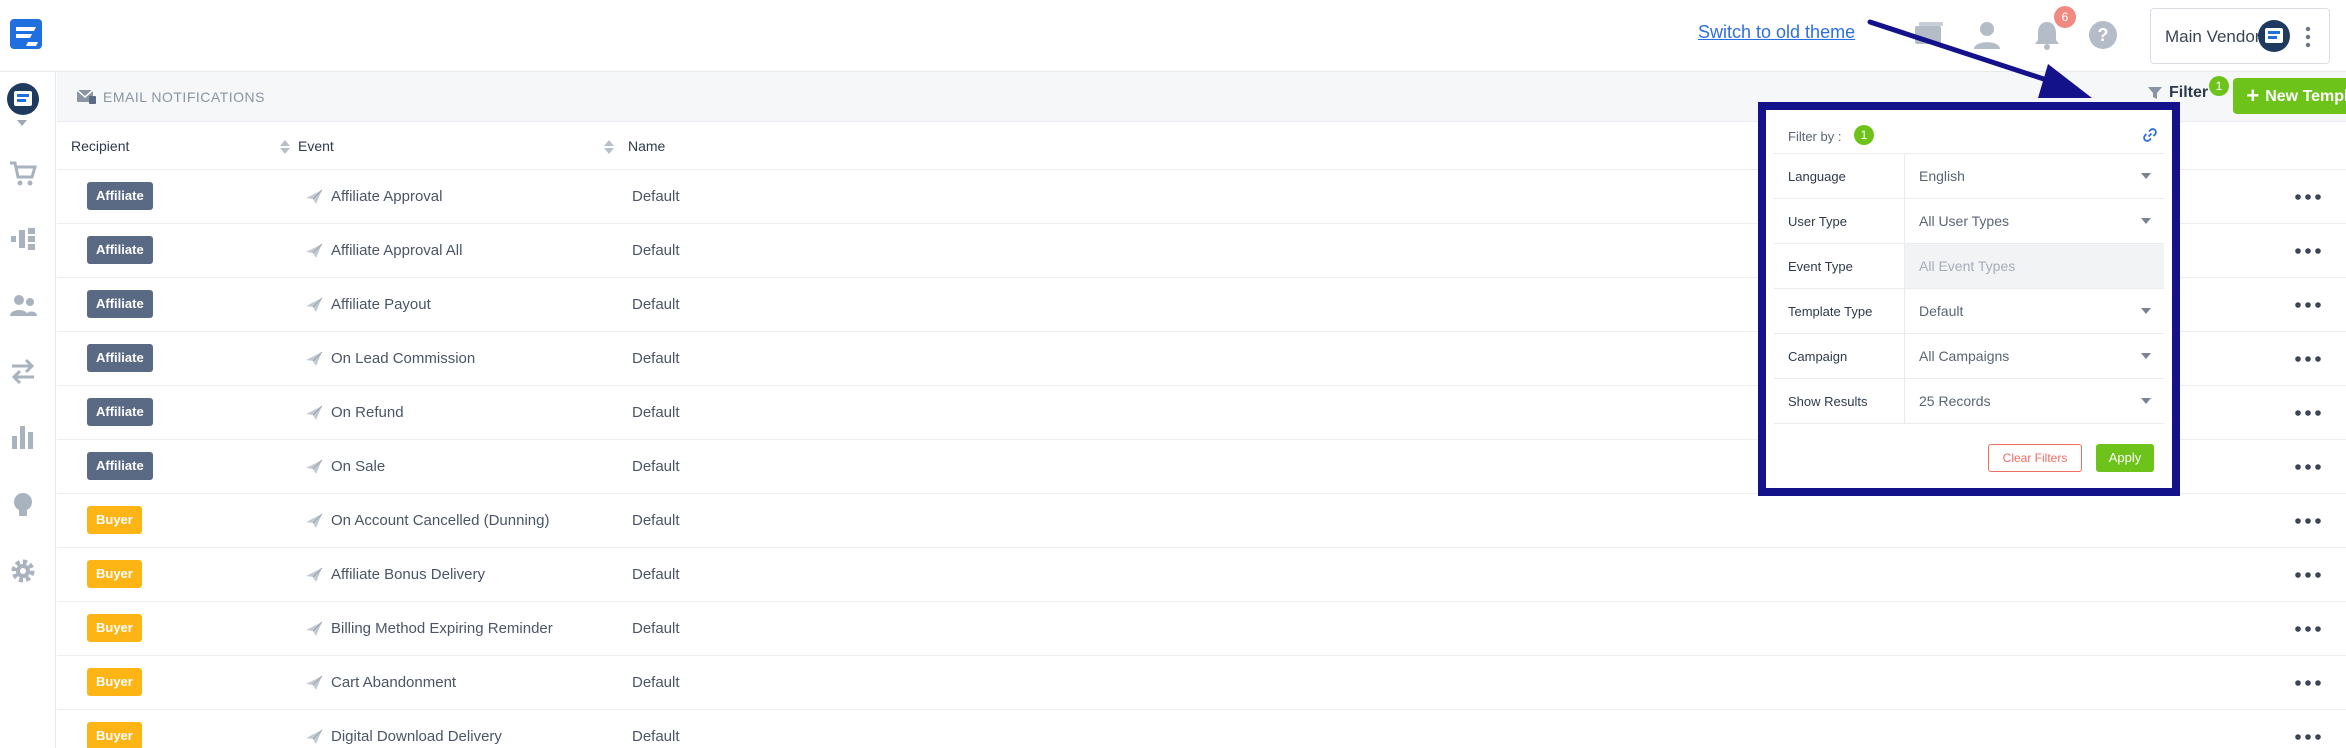 The image size is (2346, 748). Describe the element at coordinates (1201, 575) in the screenshot. I see `table-row: Buyer Affiliate Bonus Delivery Default` at that location.